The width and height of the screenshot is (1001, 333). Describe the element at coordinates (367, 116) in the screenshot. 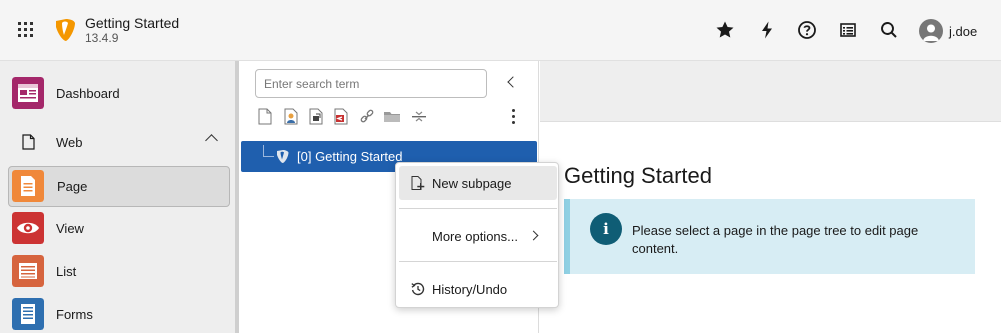

I see `link-icon` at that location.